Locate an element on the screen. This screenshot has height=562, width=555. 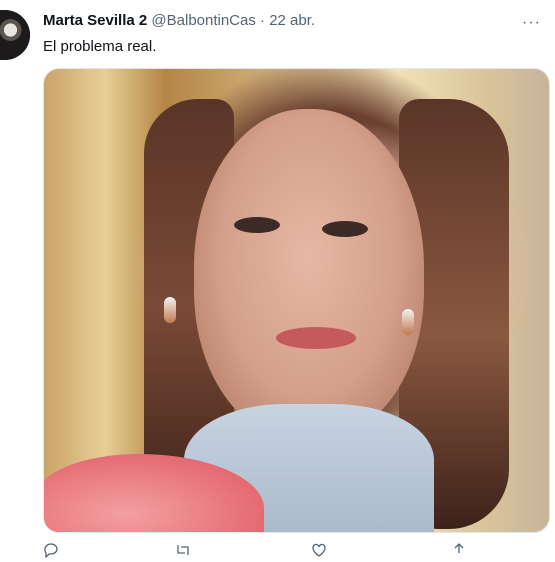
tweet-actions is located at coordinates (278, 552).